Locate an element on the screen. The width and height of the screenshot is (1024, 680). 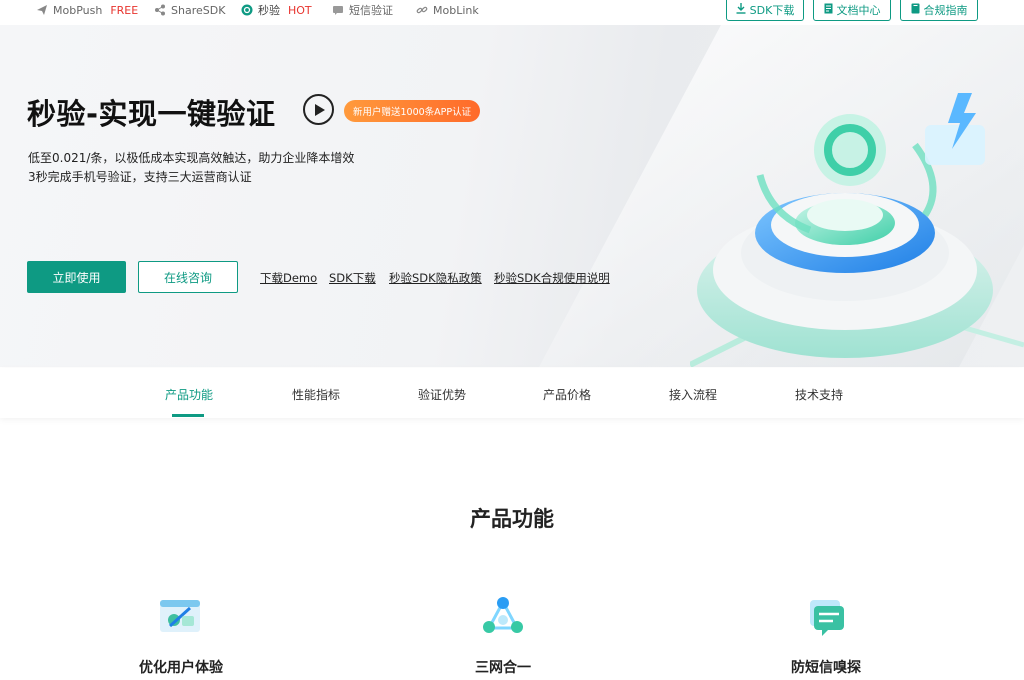
feature-label: 优化用户体验 is located at coordinates (181, 668).